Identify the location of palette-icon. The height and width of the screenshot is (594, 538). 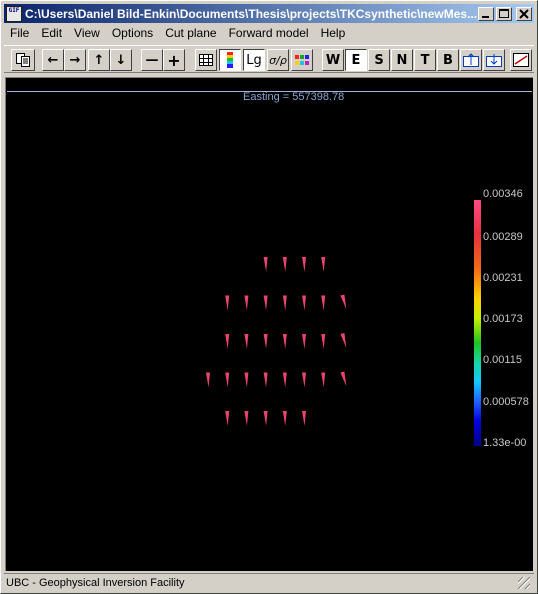
(302, 60).